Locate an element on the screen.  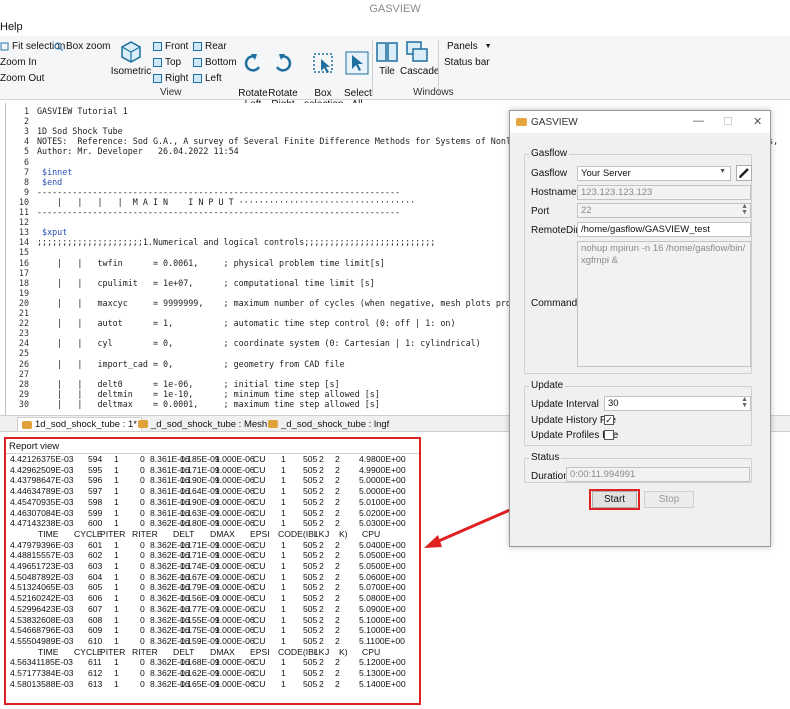
report-cell: 4.53832608E-03 is located at coordinates (42, 619).